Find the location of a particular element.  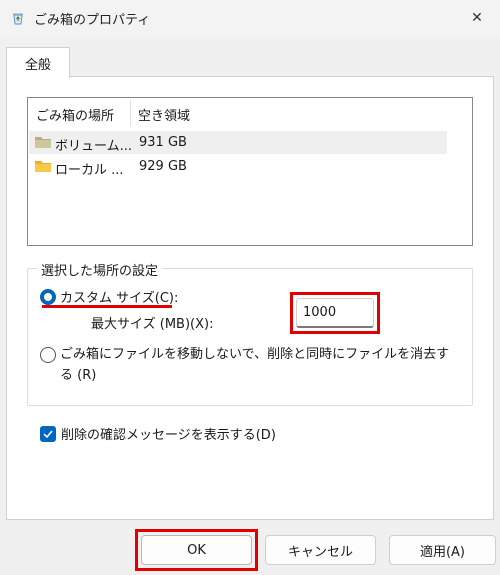

delete-immediately-label: ごみ箱にファイルを移動しないで、削除と同時にファイルを消去する (R) is located at coordinates (260, 365).